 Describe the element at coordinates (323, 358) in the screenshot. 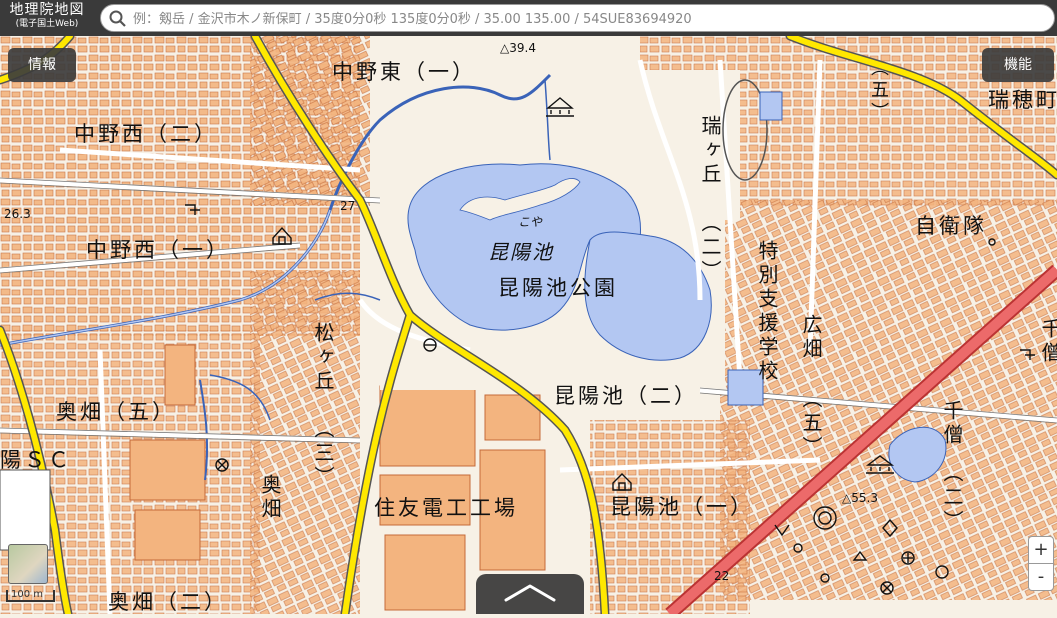

I see `place-label-matsugaoka: 松ヶ丘` at that location.